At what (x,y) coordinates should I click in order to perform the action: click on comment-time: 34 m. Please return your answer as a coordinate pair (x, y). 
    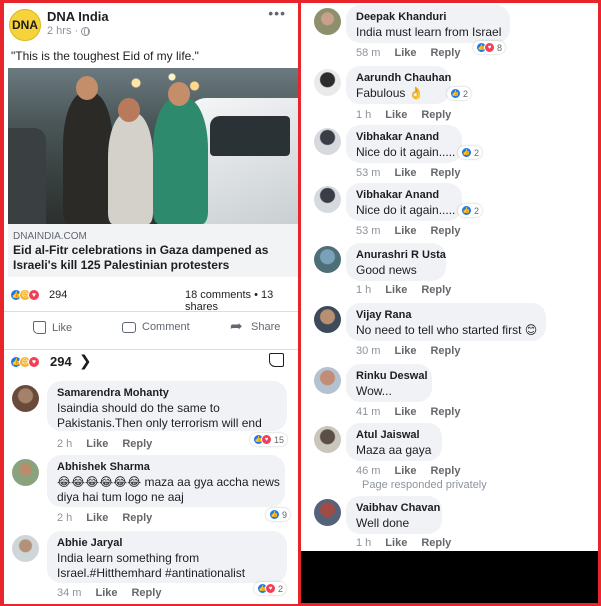
    Looking at the image, I should click on (69, 593).